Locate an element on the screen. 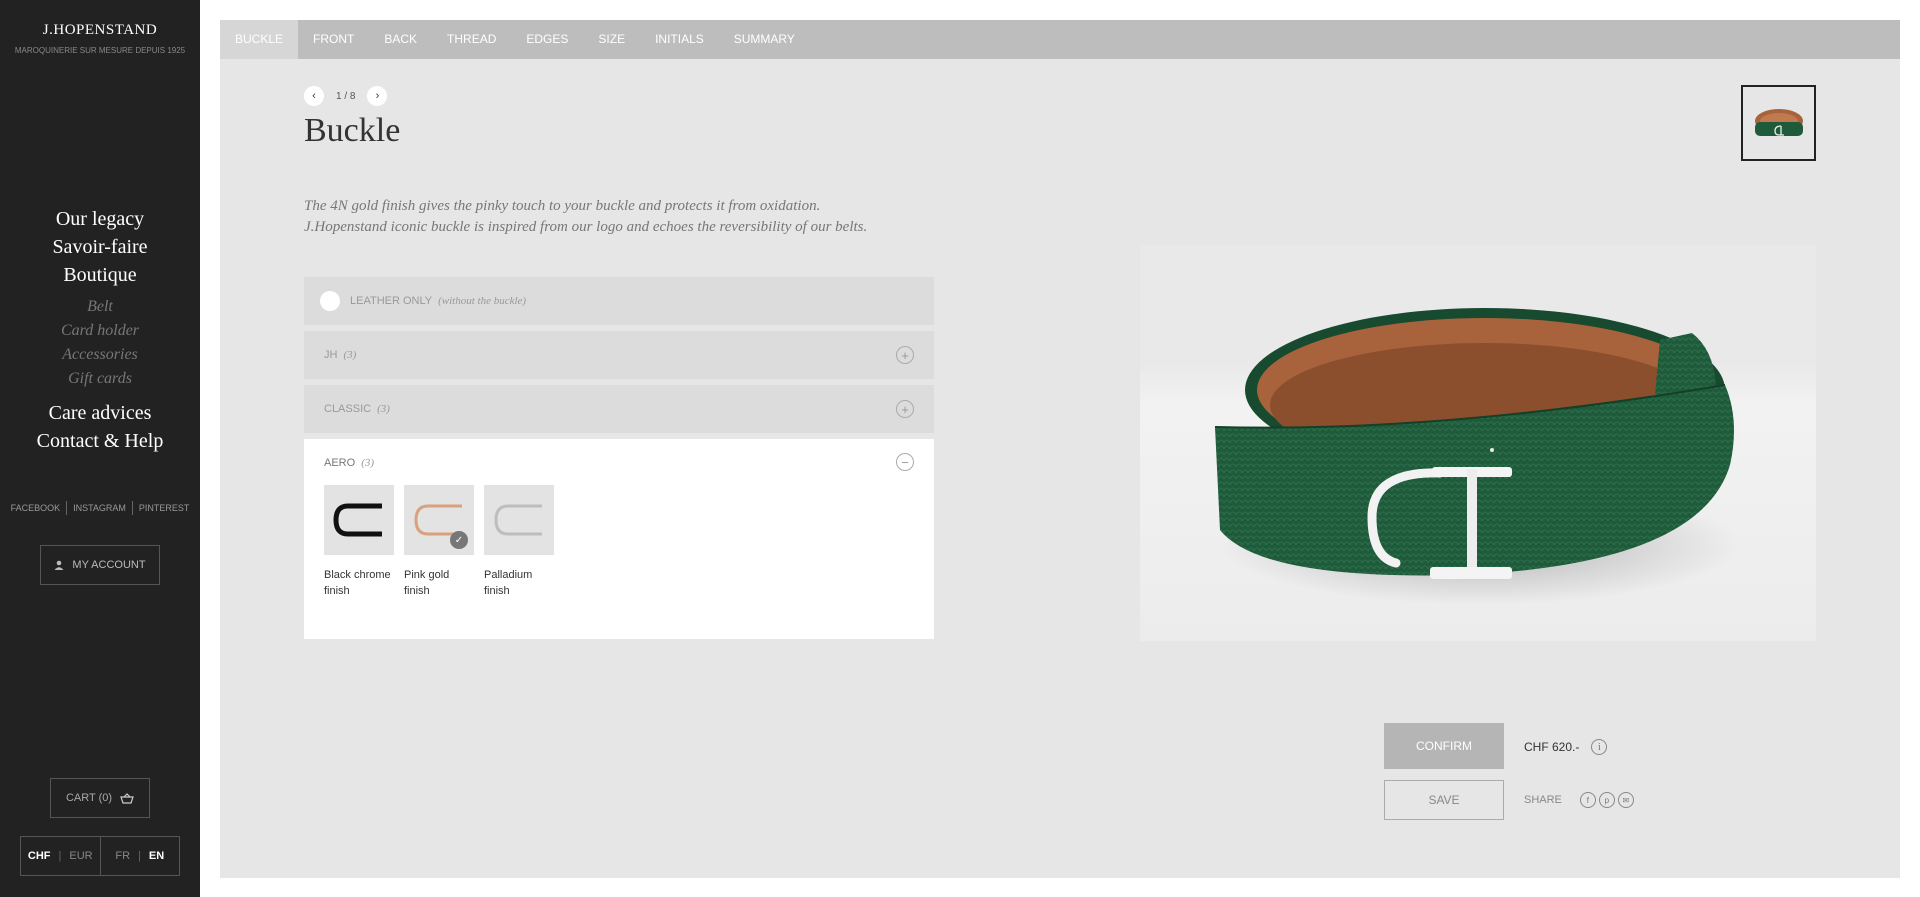 Image resolution: width=1920 pixels, height=897 pixels. cart-button: CART (0) is located at coordinates (100, 798).